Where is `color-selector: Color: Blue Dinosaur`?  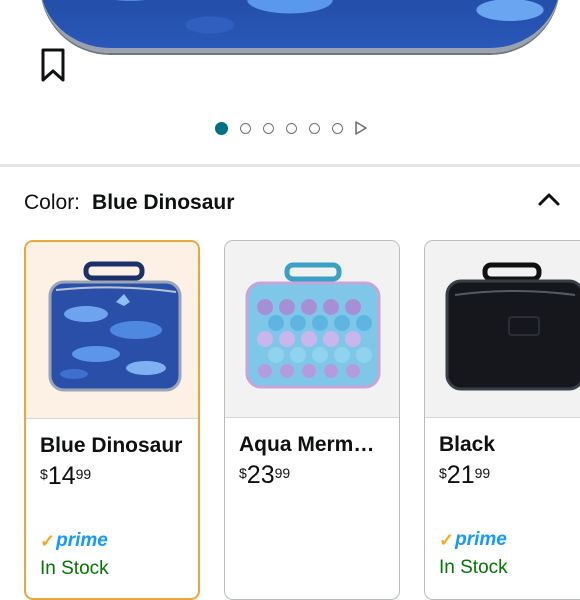 color-selector: Color: Blue Dinosaur is located at coordinates (294, 203).